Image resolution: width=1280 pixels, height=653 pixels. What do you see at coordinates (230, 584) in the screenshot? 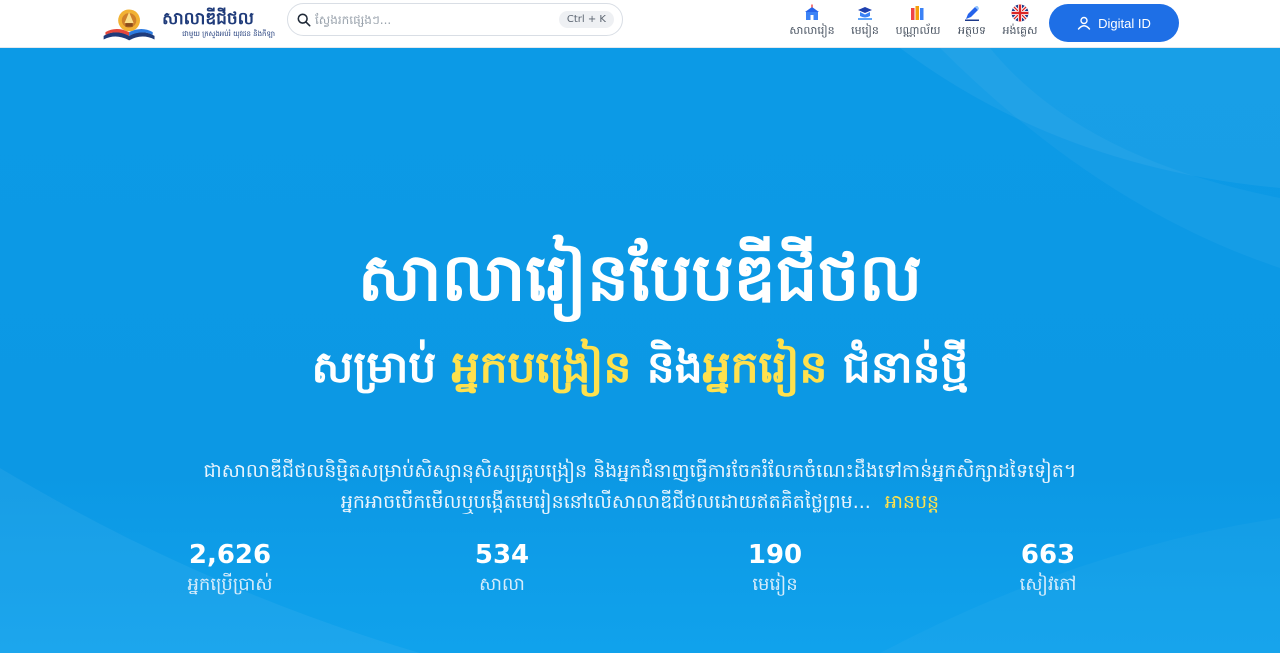
I see `stat-users-label: អ្នកប្រើប្រាស់` at bounding box center [230, 584].